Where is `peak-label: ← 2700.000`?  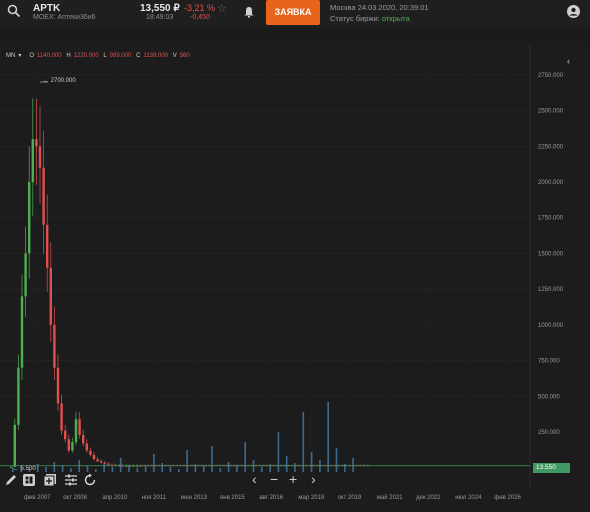 peak-label: ← 2700.000 is located at coordinates (59, 81).